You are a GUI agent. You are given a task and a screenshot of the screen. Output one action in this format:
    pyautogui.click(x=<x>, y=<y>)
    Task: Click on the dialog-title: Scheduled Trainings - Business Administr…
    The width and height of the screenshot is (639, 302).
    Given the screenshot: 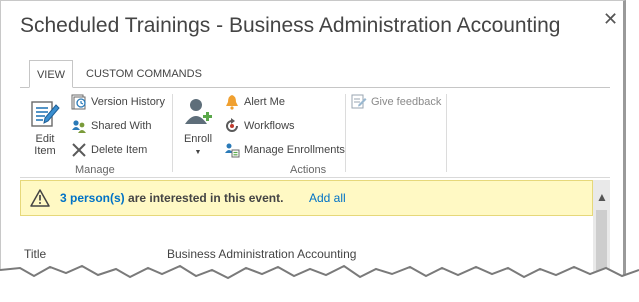 What is the action you would take?
    pyautogui.click(x=290, y=25)
    